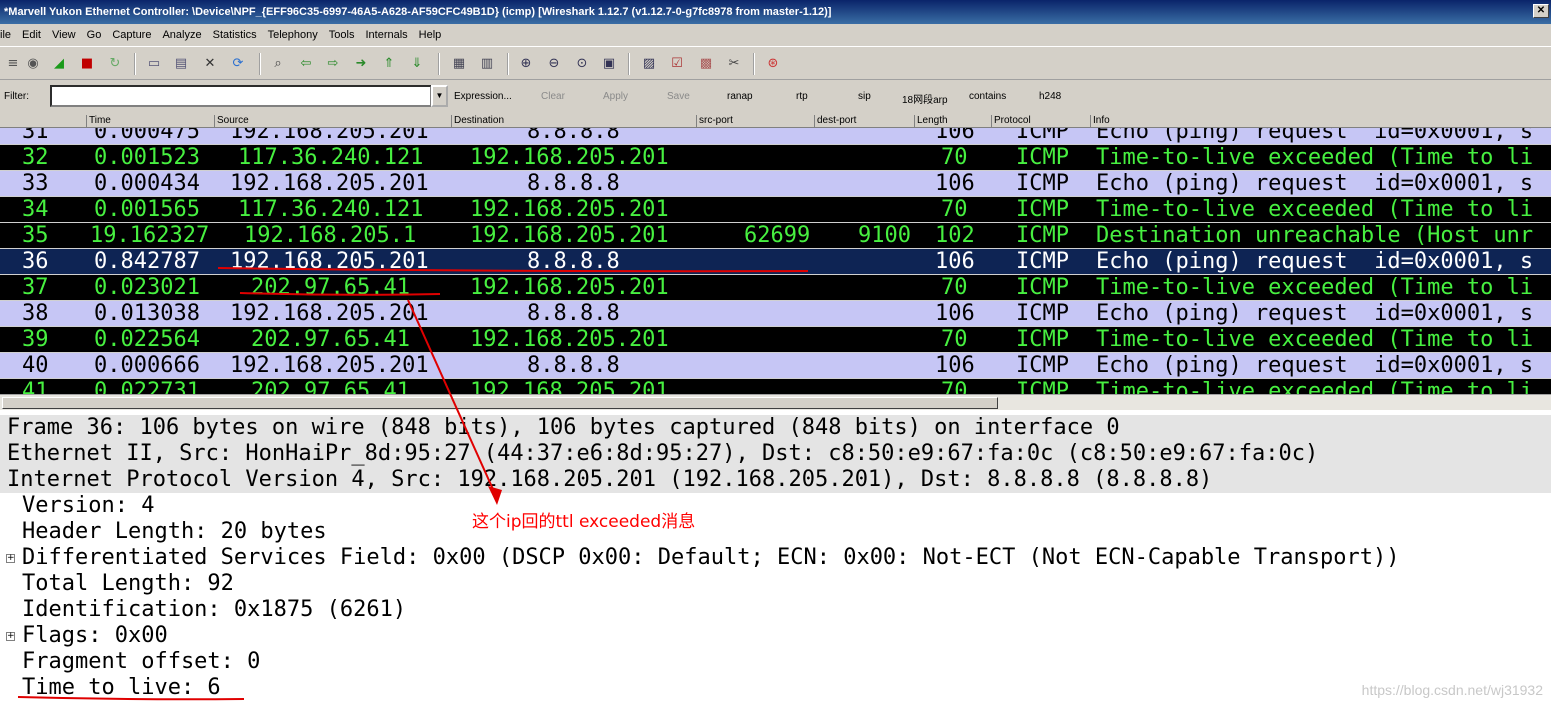 This screenshot has width=1551, height=709. What do you see at coordinates (573, 121) in the screenshot?
I see `column-header-destination: Destination` at bounding box center [573, 121].